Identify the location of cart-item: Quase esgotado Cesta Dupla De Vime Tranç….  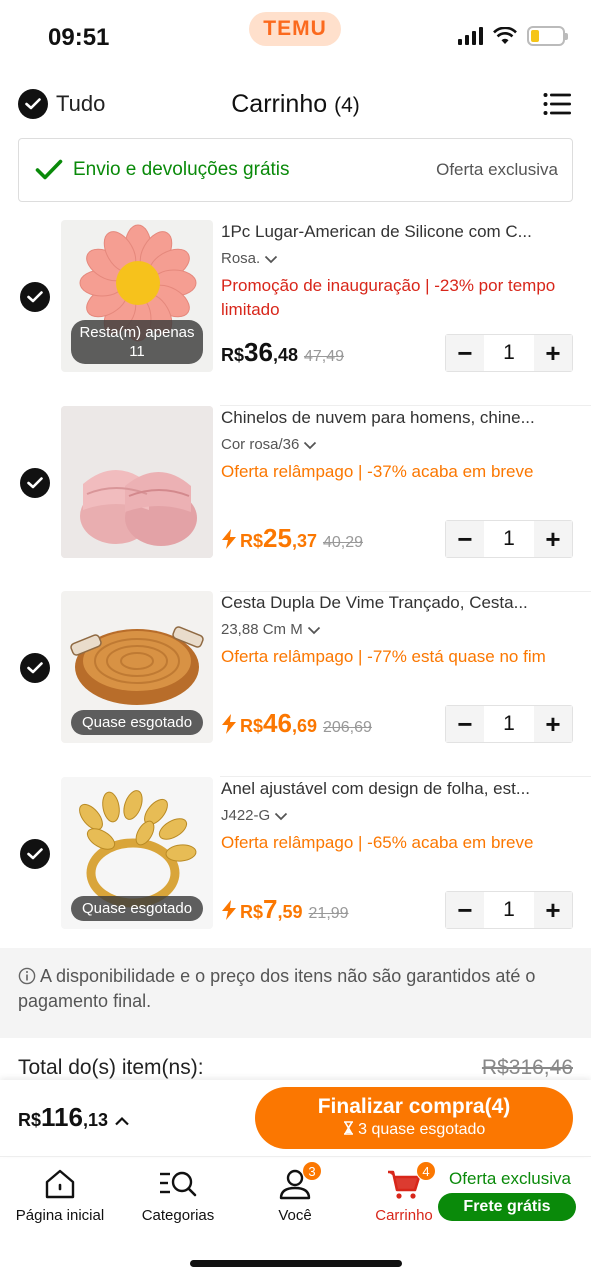
(295, 684).